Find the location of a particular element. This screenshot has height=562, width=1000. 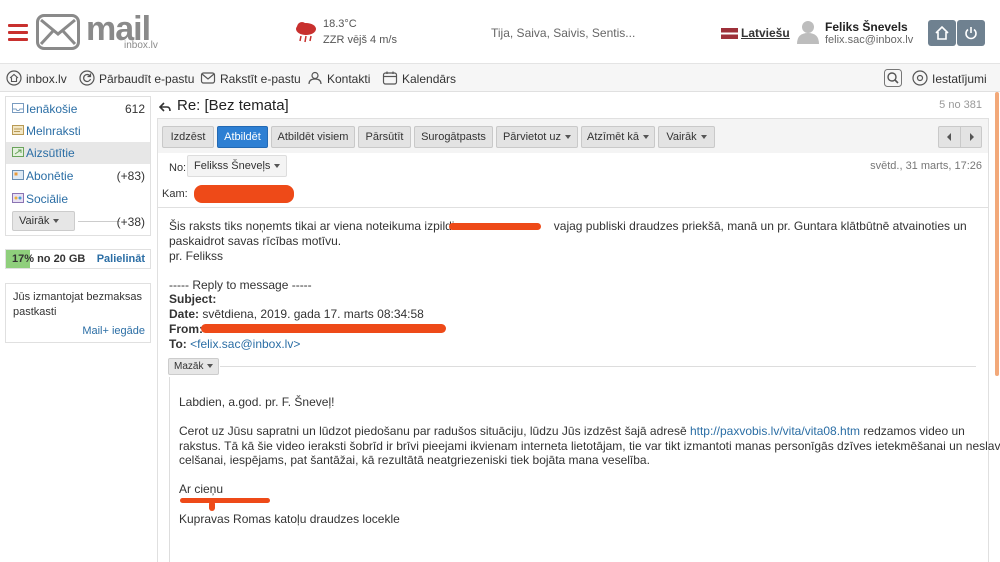

mark-as-button: Atzīmēt kā is located at coordinates (618, 137).